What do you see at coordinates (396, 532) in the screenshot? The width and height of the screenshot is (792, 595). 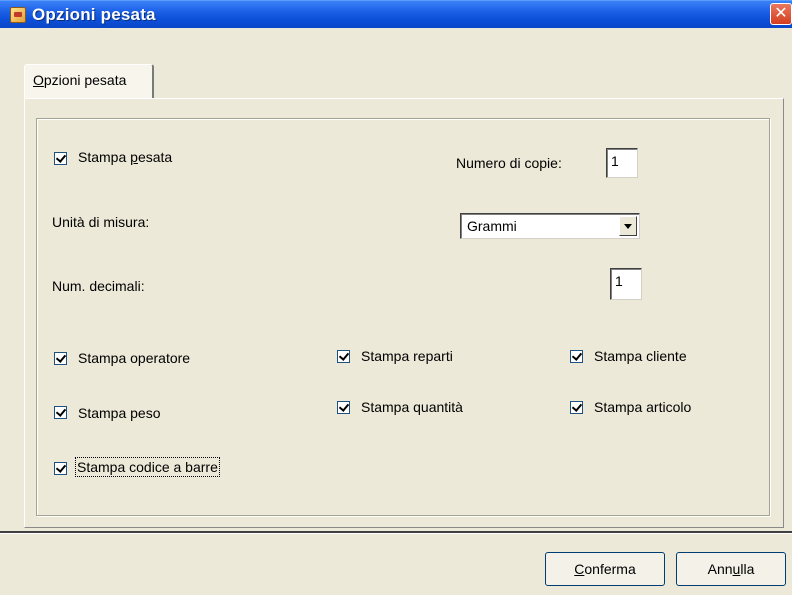 I see `footer-separator` at bounding box center [396, 532].